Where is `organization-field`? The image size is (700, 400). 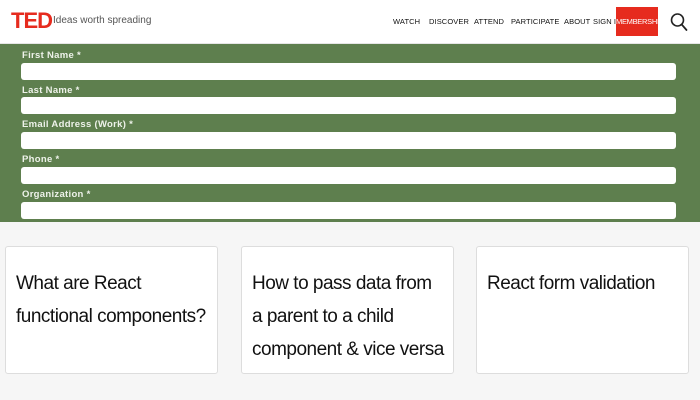
organization-field is located at coordinates (348, 210).